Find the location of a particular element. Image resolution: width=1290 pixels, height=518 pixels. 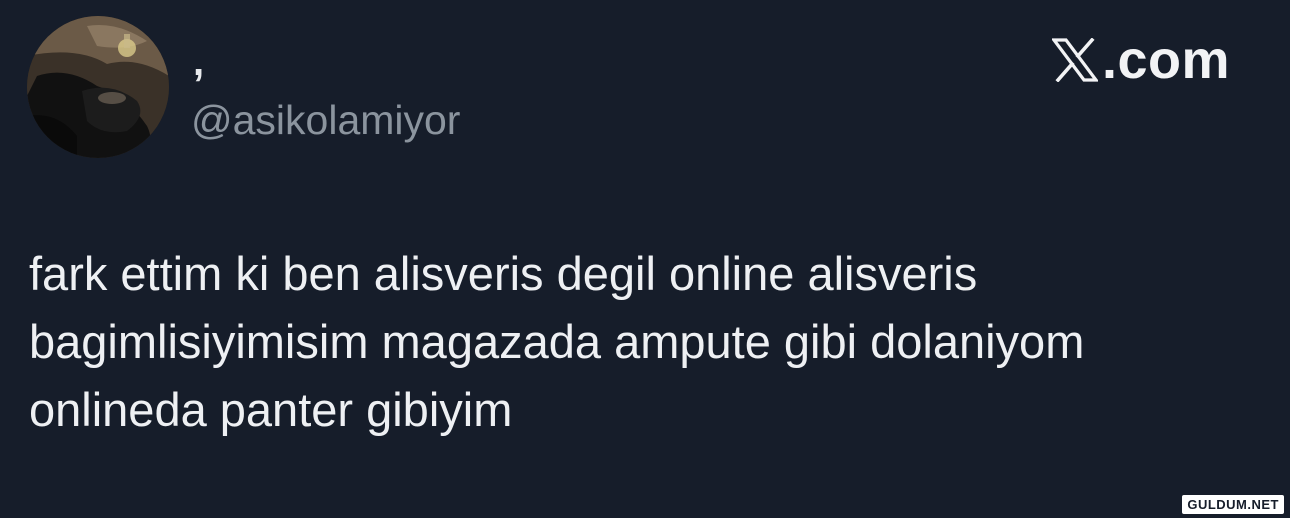

brand-logo: .com is located at coordinates (1140, 60).